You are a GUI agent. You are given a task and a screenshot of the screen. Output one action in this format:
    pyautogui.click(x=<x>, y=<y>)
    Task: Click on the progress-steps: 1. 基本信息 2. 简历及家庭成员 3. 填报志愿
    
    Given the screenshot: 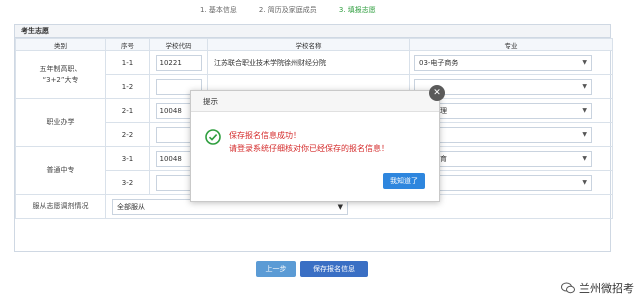 What is the action you would take?
    pyautogui.click(x=320, y=11)
    